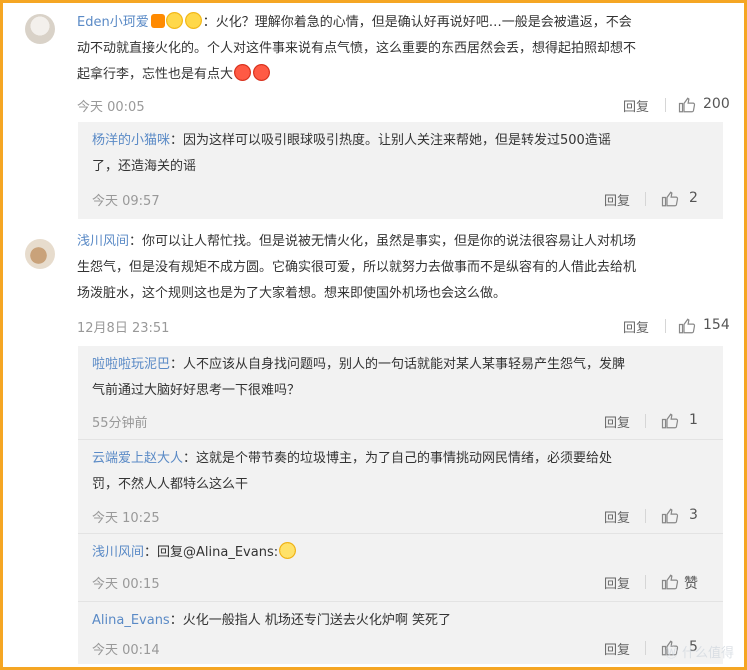 This screenshot has height=670, width=747. What do you see at coordinates (691, 584) in the screenshot?
I see `like-label: 赞` at bounding box center [691, 584].